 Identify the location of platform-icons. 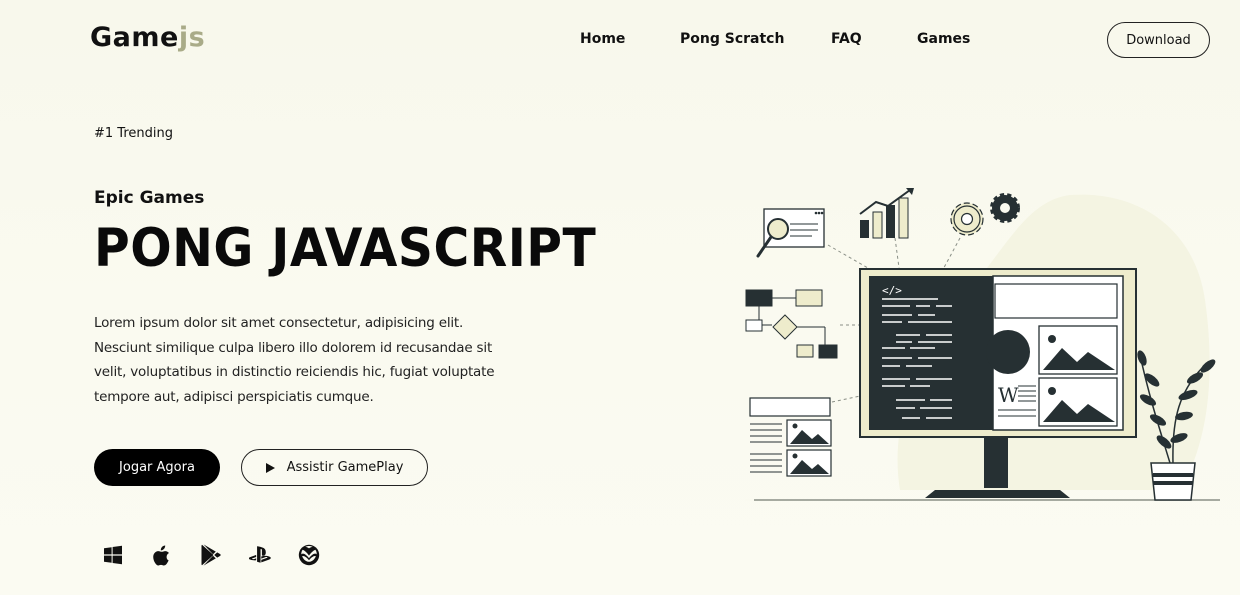
(224, 555).